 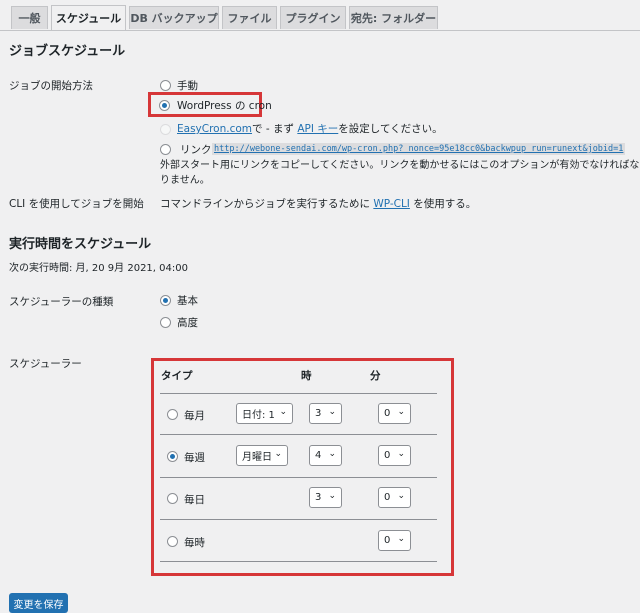 What do you see at coordinates (394, 455) in the screenshot?
I see `weekly-min-select: 0 ⌄` at bounding box center [394, 455].